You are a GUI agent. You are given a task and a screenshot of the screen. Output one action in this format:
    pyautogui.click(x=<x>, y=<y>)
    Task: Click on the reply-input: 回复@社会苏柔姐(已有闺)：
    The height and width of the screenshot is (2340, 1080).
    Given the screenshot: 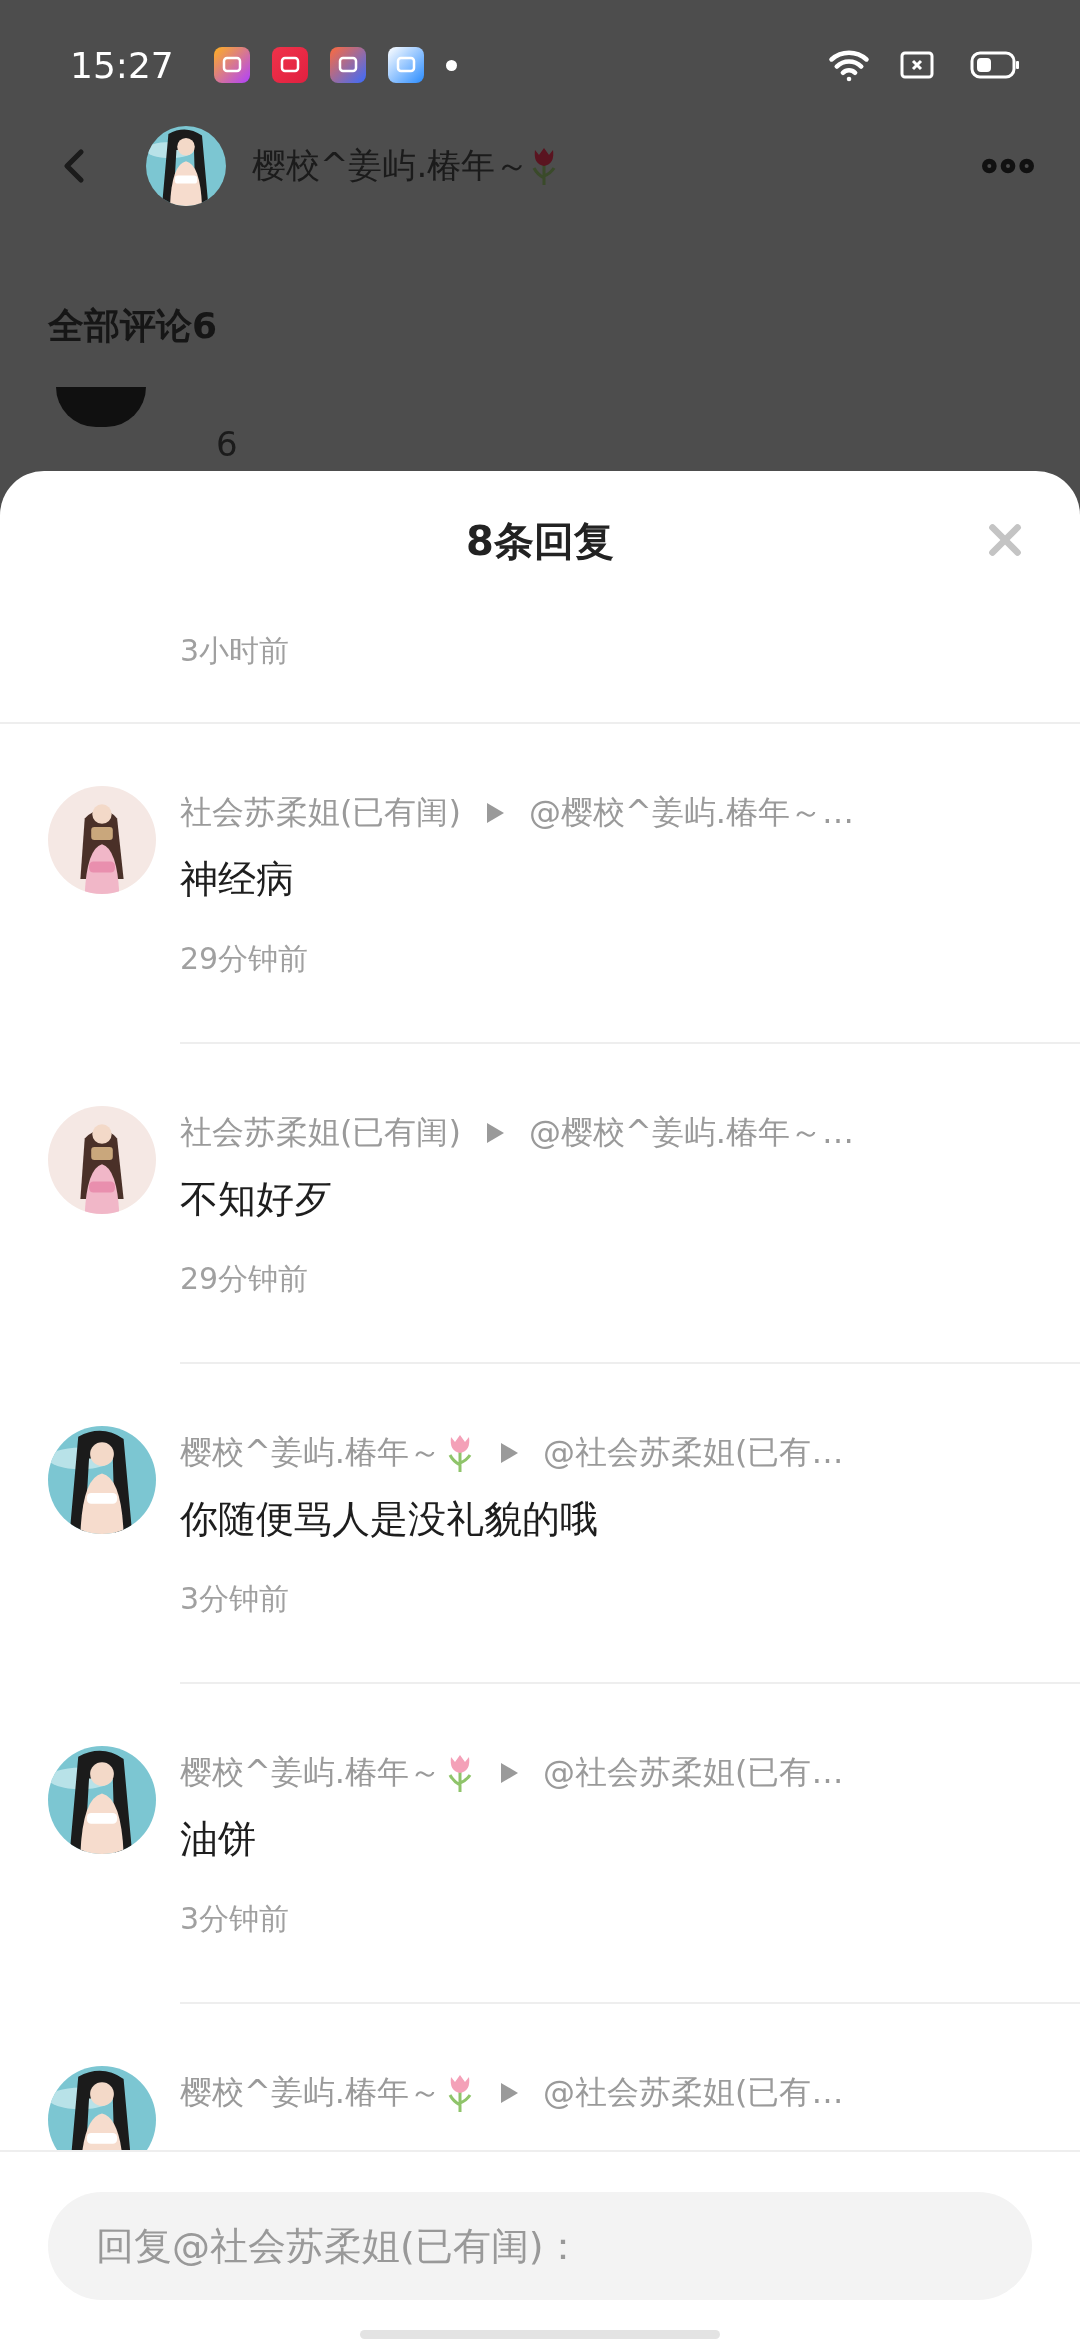 What is the action you would take?
    pyautogui.click(x=540, y=2246)
    